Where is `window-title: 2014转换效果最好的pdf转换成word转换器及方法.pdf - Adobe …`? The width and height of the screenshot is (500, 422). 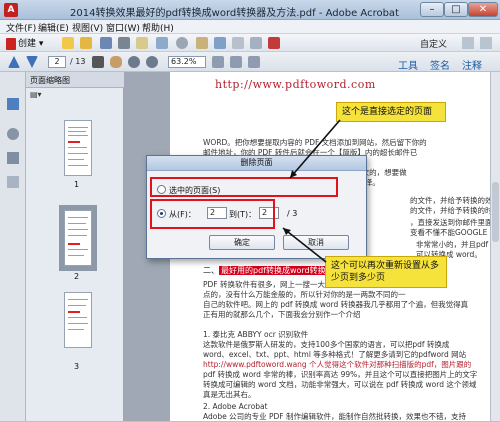 window-title: 2014转换效果最好的pdf转换成word转换器及方法.pdf - Adobe … is located at coordinates (235, 13).